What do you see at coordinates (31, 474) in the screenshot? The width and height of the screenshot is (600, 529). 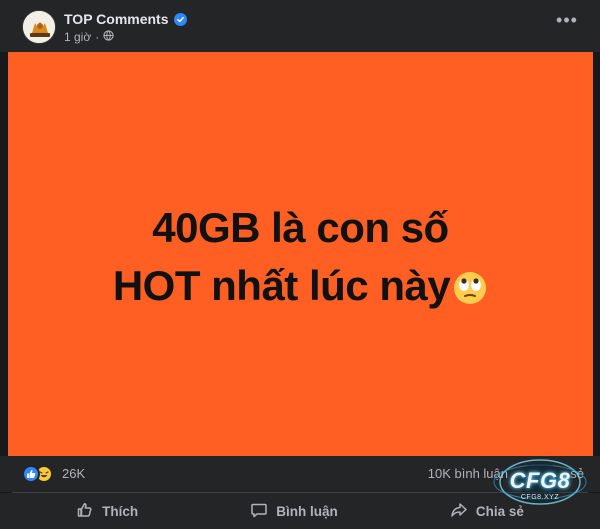 I see `like-reaction-icon` at bounding box center [31, 474].